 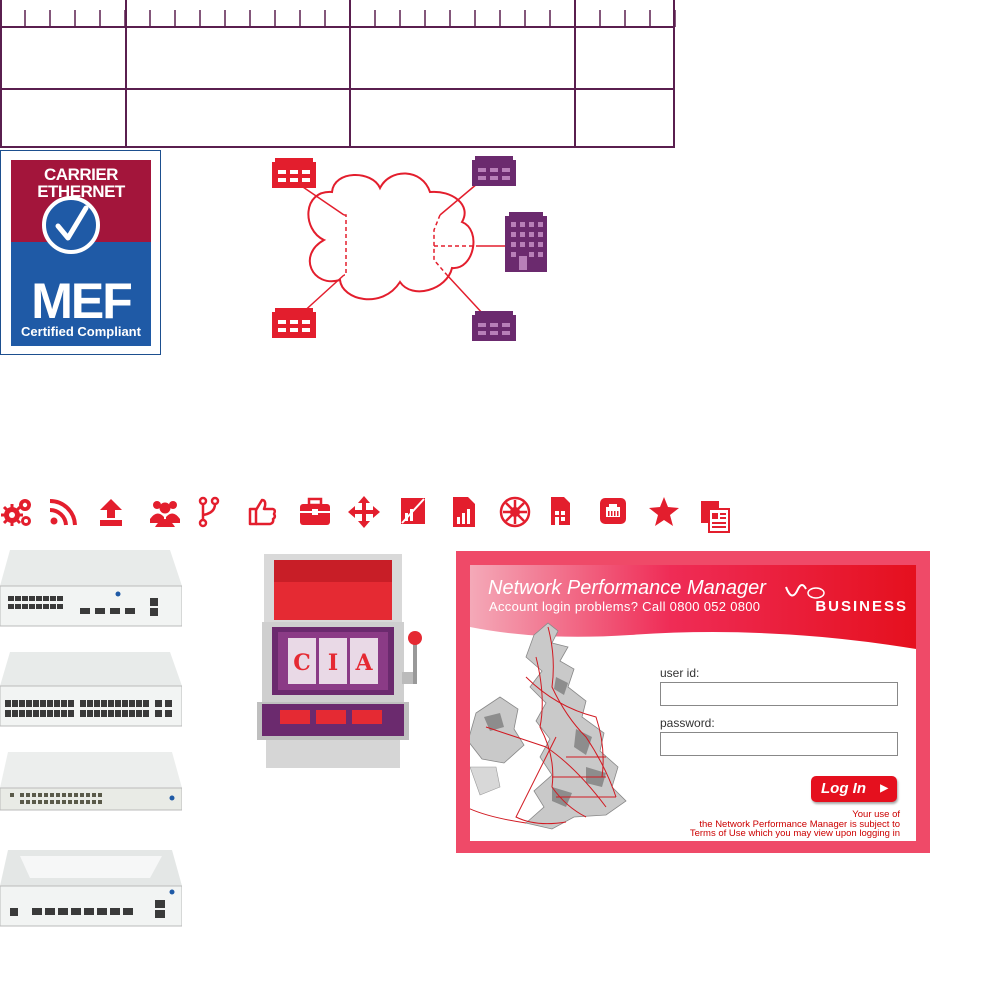 What do you see at coordinates (614, 512) in the screenshot?
I see `ethernet-port-icon` at bounding box center [614, 512].